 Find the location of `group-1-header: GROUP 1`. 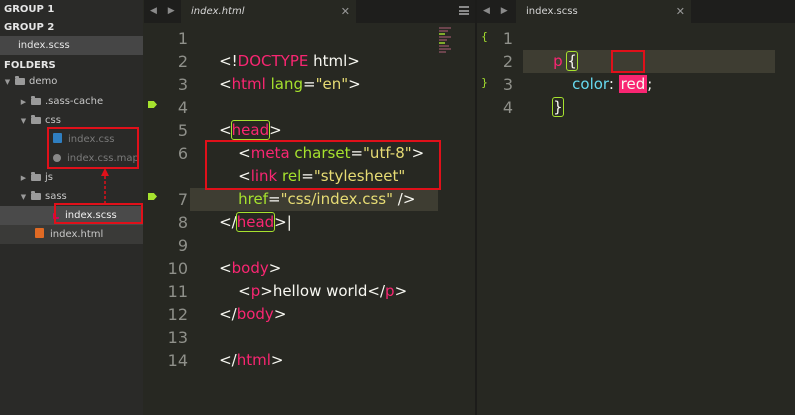

group-1-header: GROUP 1 is located at coordinates (71, 9).